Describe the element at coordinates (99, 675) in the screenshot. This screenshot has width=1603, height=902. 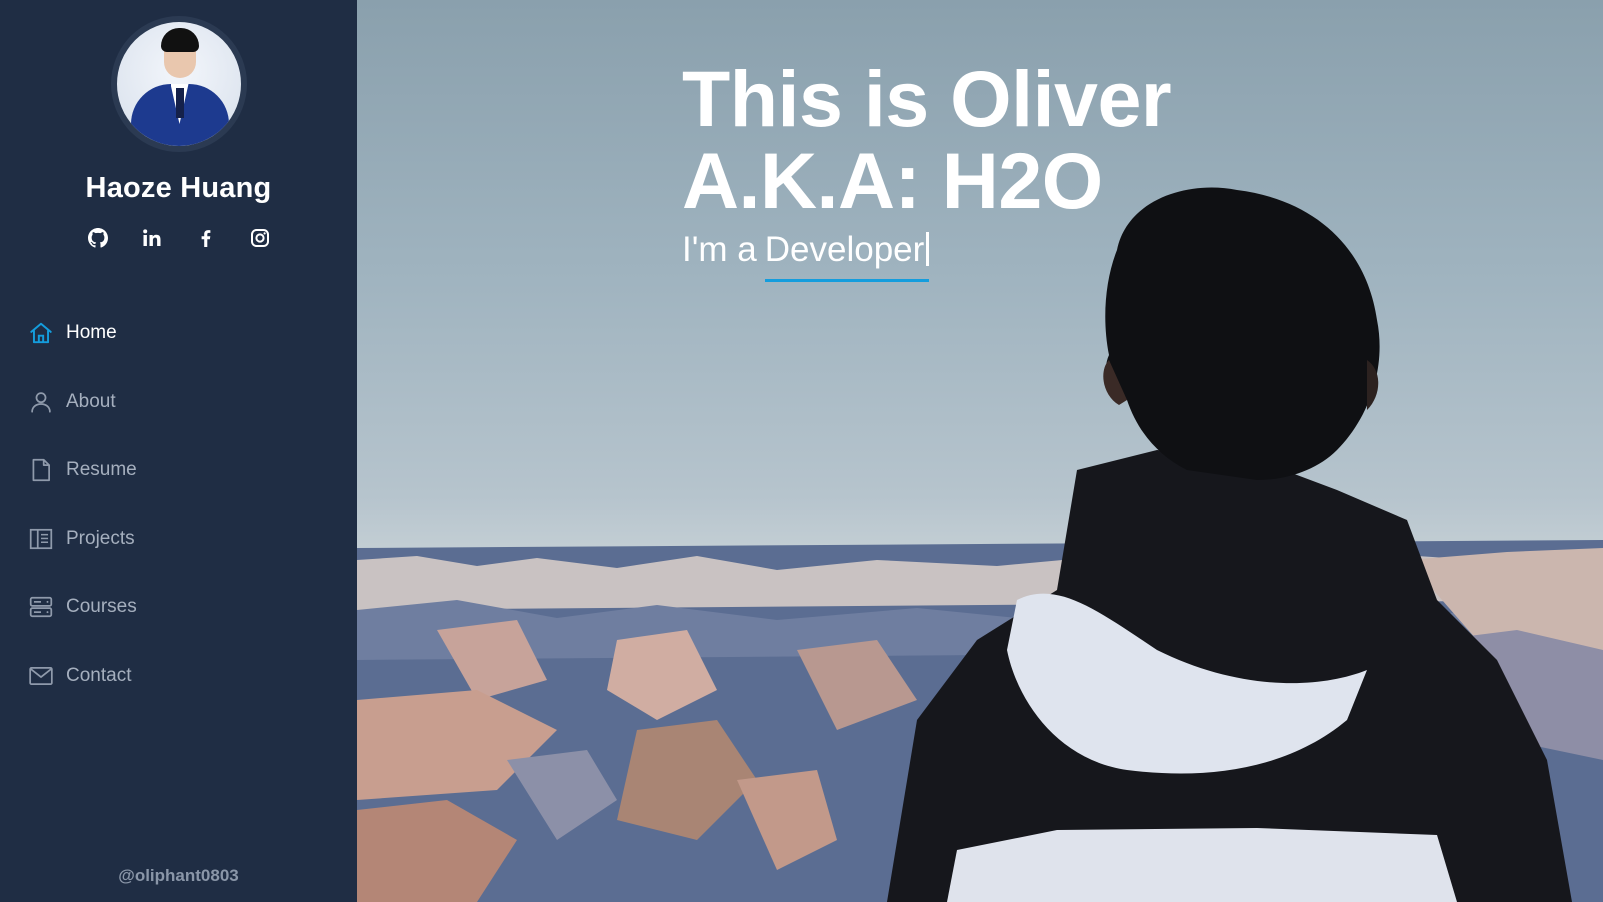
I see `nav-label-contact: Contact` at that location.